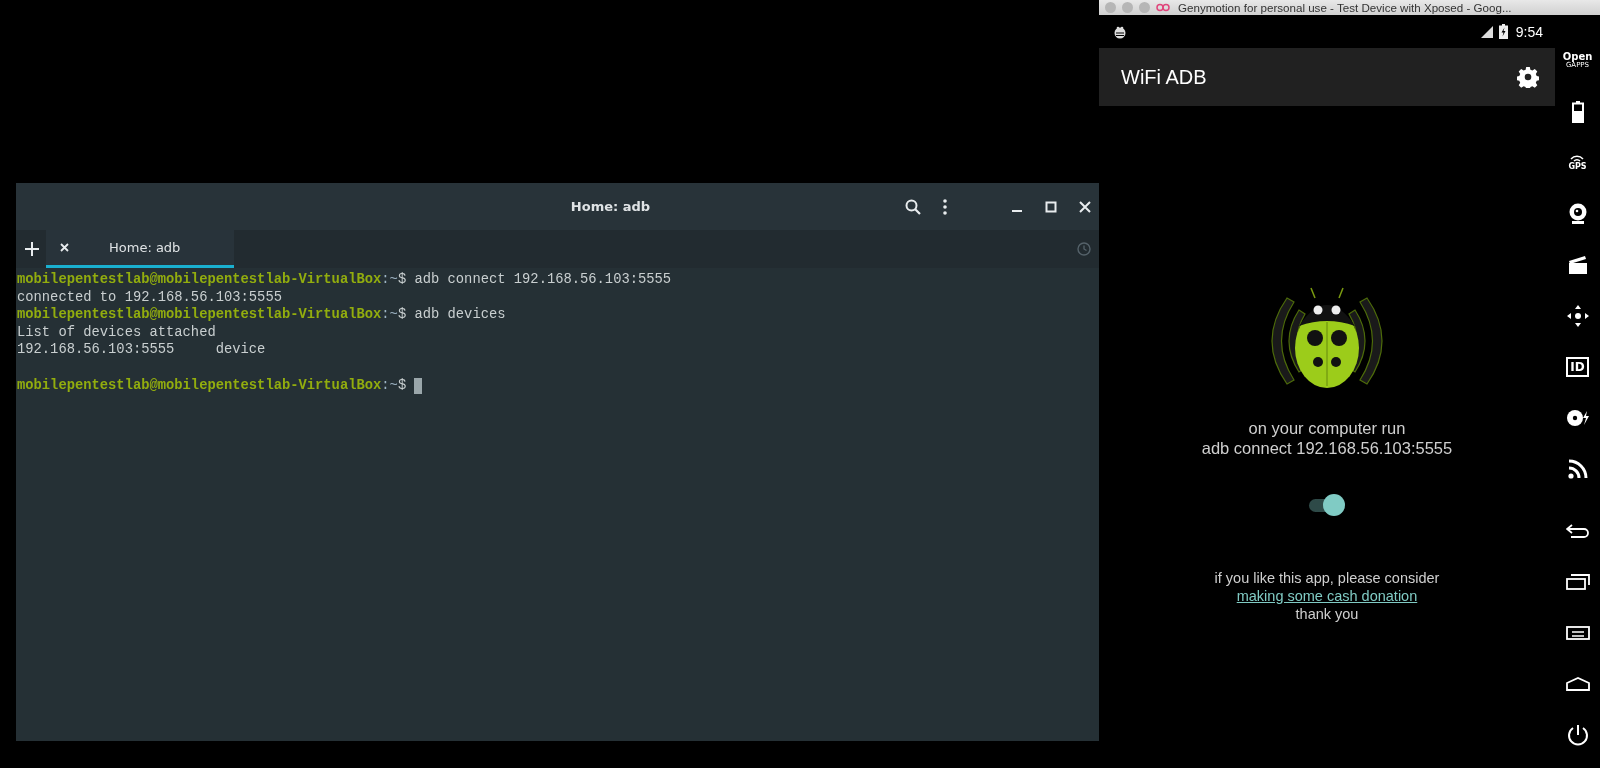 This screenshot has height=768, width=1600. What do you see at coordinates (1577, 315) in the screenshot?
I see `directional-pad-icon` at bounding box center [1577, 315].